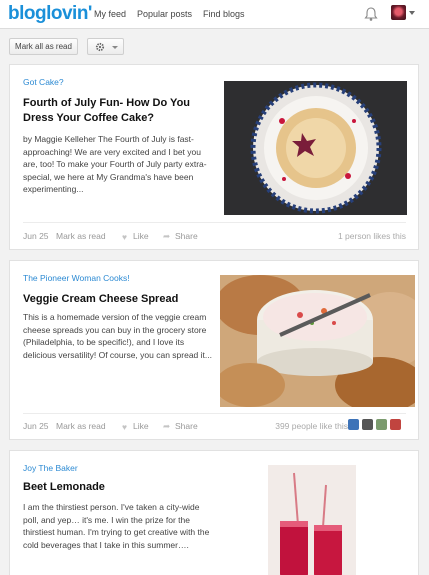 Image resolution: width=429 pixels, height=575 pixels. Describe the element at coordinates (100, 47) in the screenshot. I see `gear-icon` at that location.